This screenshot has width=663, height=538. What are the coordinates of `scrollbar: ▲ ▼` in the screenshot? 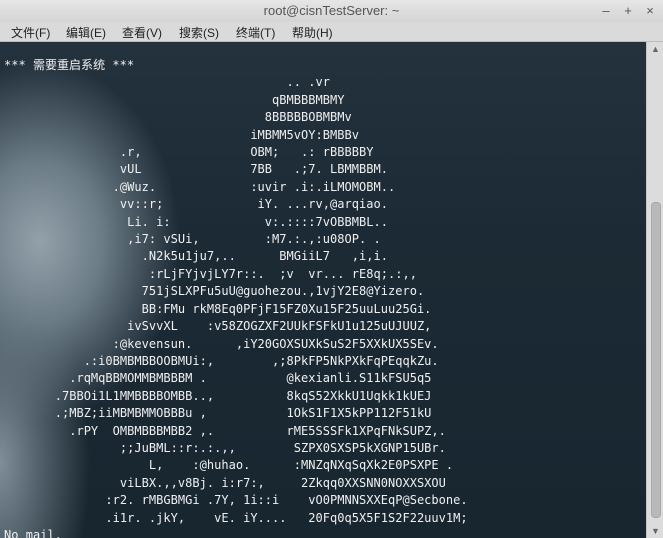 It's located at (654, 290).